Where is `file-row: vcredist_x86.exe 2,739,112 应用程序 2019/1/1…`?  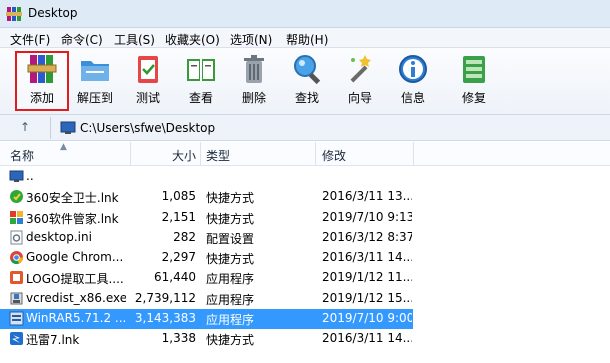
file-row: vcredist_x86.exe 2,739,112 应用程序 2019/1/1… is located at coordinates (305, 299).